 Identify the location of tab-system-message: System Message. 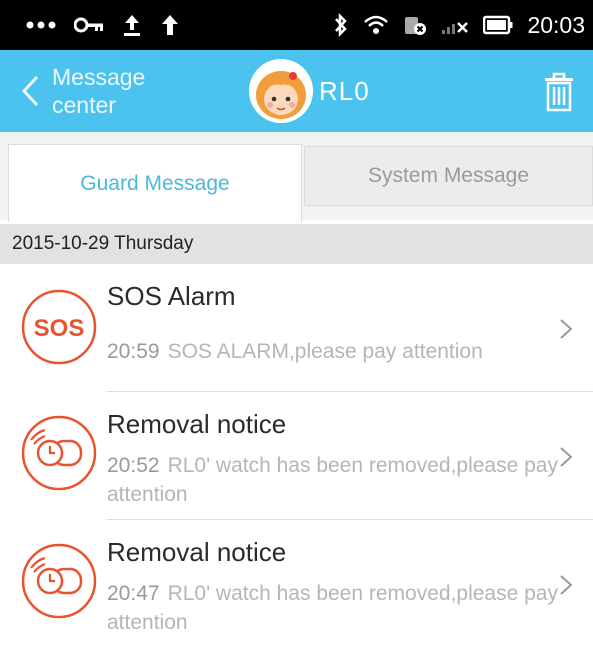
(448, 176).